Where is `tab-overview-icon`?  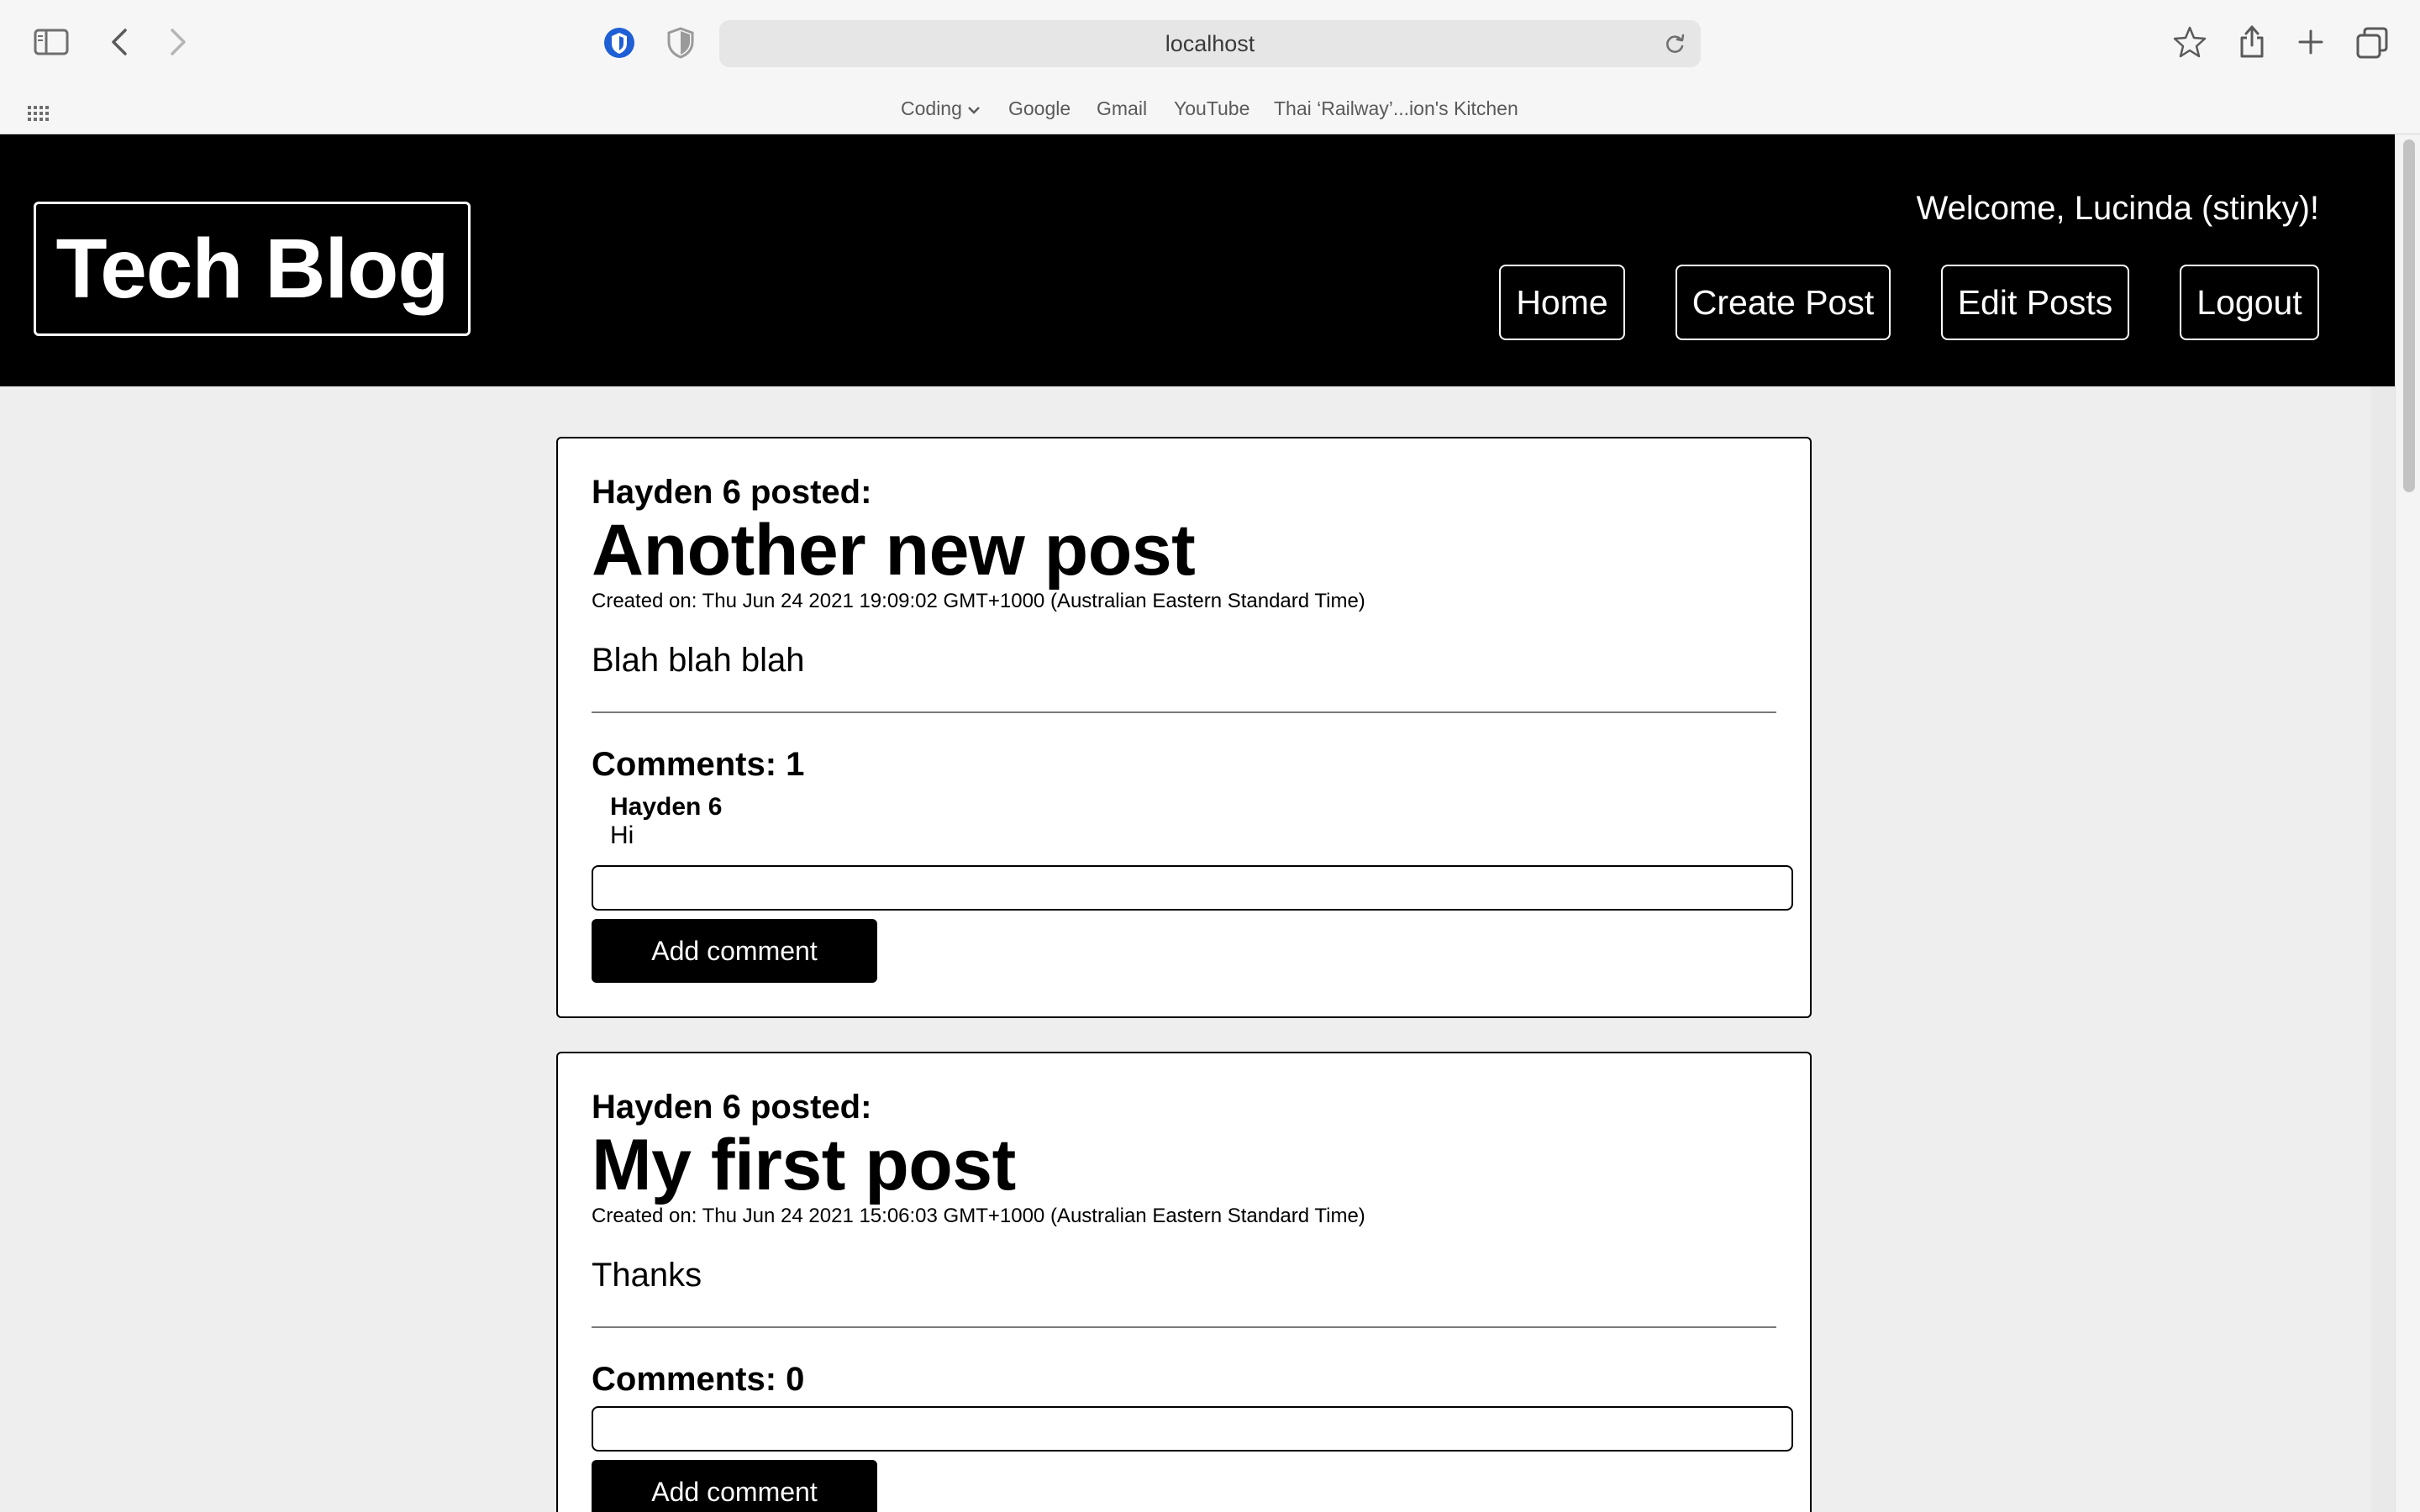 tab-overview-icon is located at coordinates (2372, 42).